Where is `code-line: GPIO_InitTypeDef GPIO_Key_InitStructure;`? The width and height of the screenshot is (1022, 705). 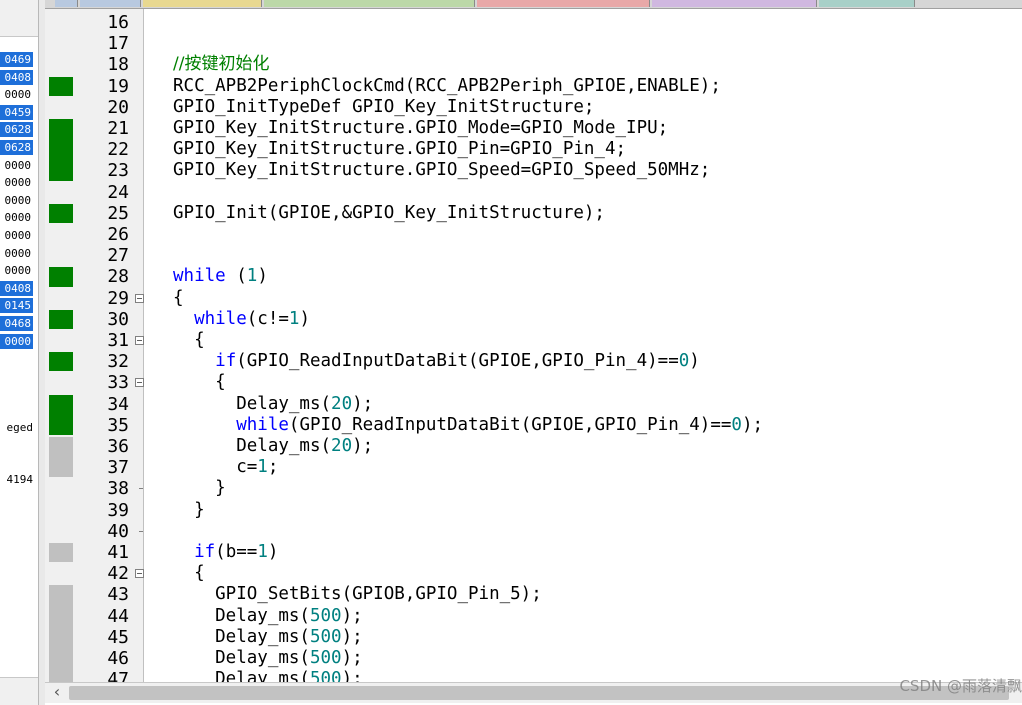 code-line: GPIO_InitTypeDef GPIO_Key_InitStructure; is located at coordinates (383, 107).